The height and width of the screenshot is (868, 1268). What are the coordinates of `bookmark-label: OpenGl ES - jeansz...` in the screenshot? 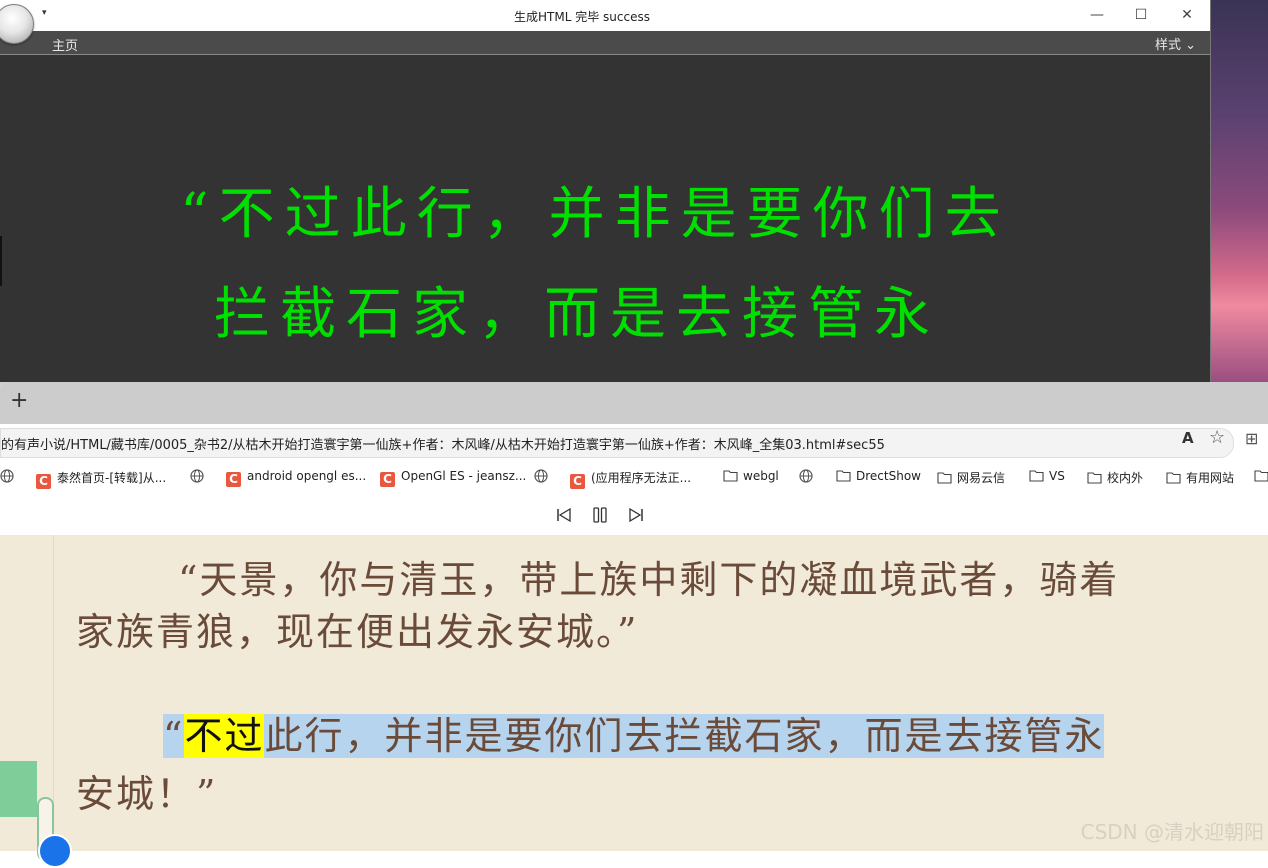 It's located at (464, 476).